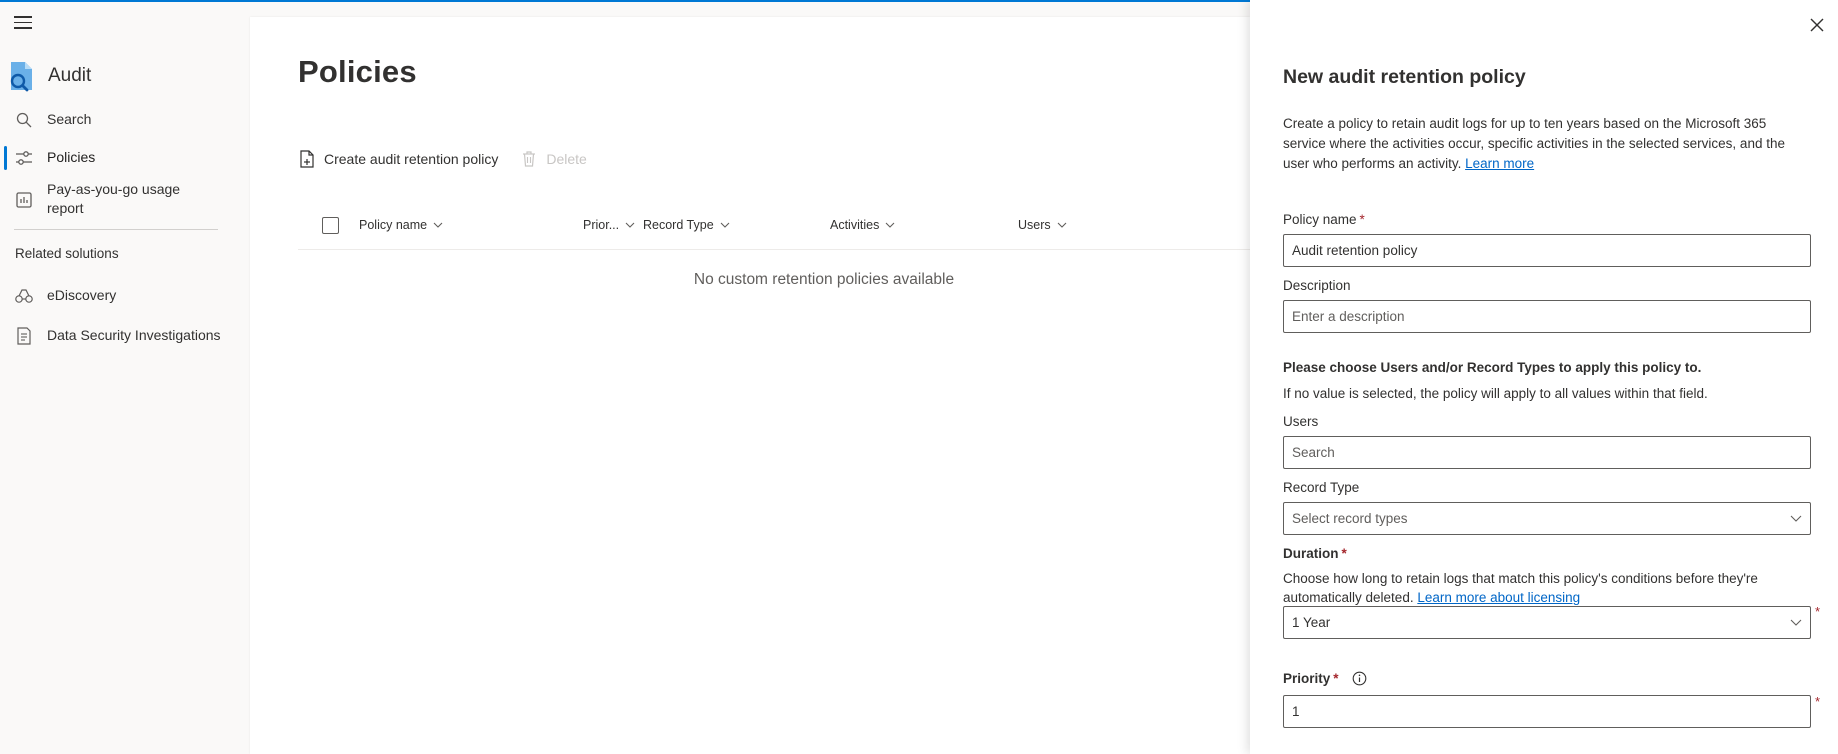  What do you see at coordinates (24, 120) in the screenshot?
I see `search-icon` at bounding box center [24, 120].